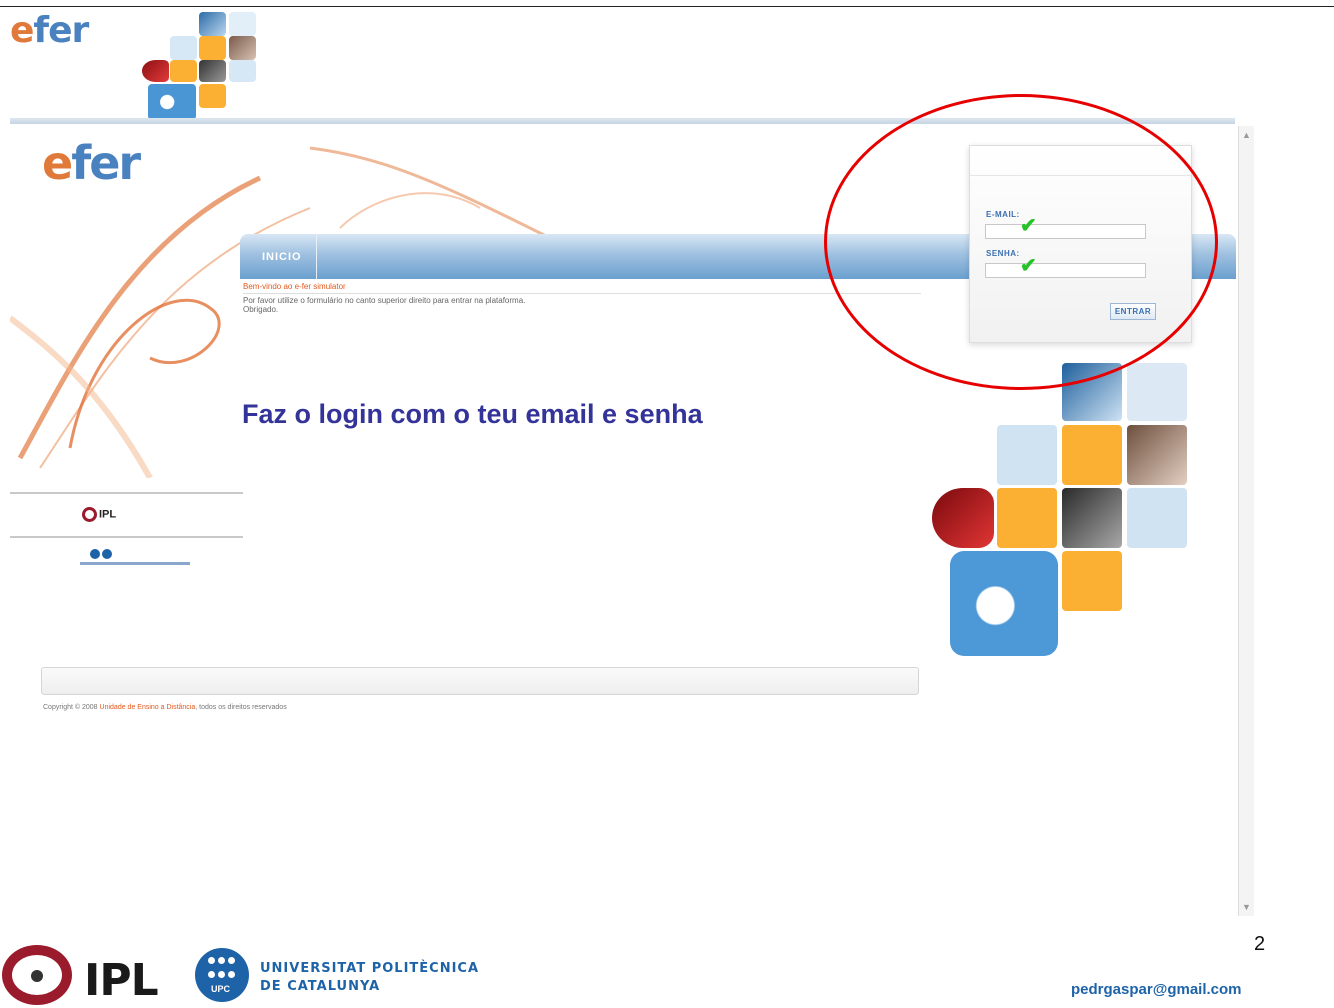  What do you see at coordinates (1246, 907) in the screenshot?
I see `scroll-down-icon: ▼` at bounding box center [1246, 907].